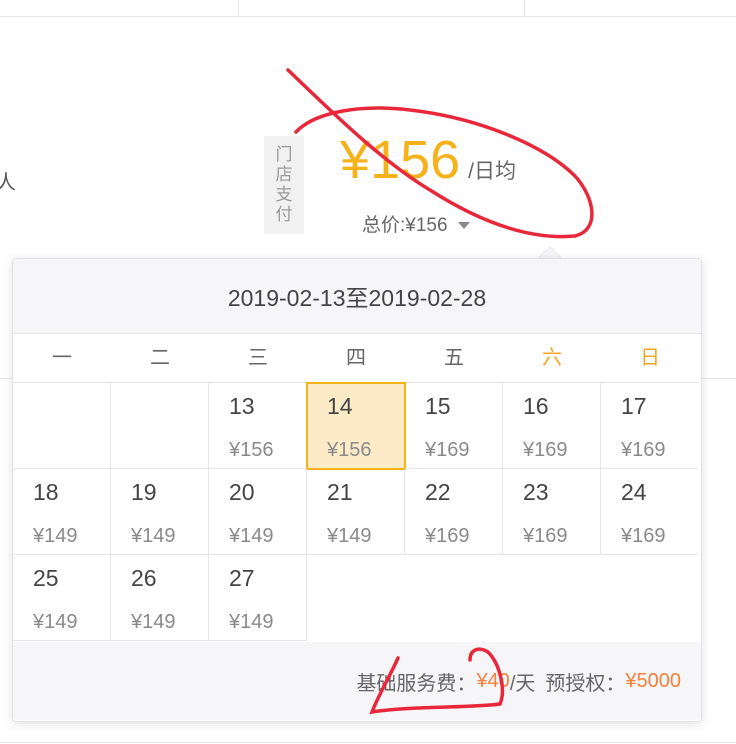  What do you see at coordinates (357, 296) in the screenshot?
I see `calendar-date-range: 2019-02-13至2019-02-28` at bounding box center [357, 296].